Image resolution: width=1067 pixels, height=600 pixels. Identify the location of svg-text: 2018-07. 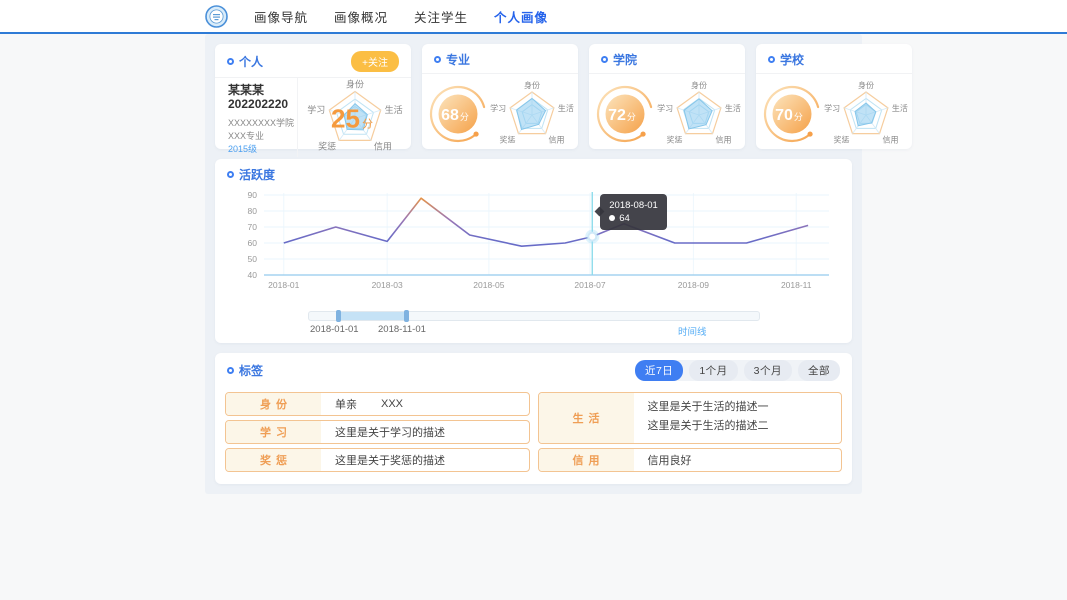
(589, 285).